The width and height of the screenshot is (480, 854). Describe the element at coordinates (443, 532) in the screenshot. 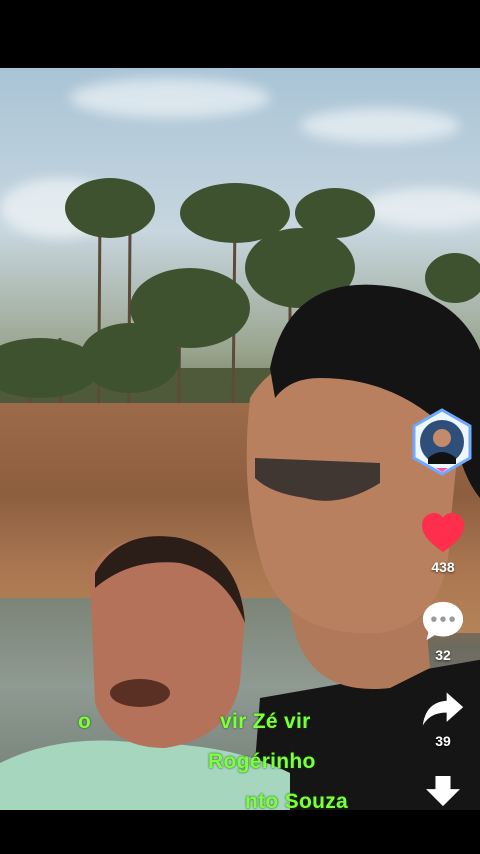

I see `heart-icon` at that location.